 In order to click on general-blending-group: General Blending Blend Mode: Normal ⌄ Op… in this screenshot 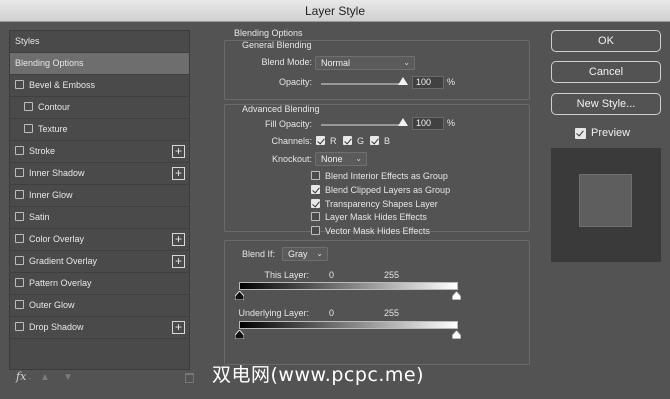, I will do `click(377, 70)`.